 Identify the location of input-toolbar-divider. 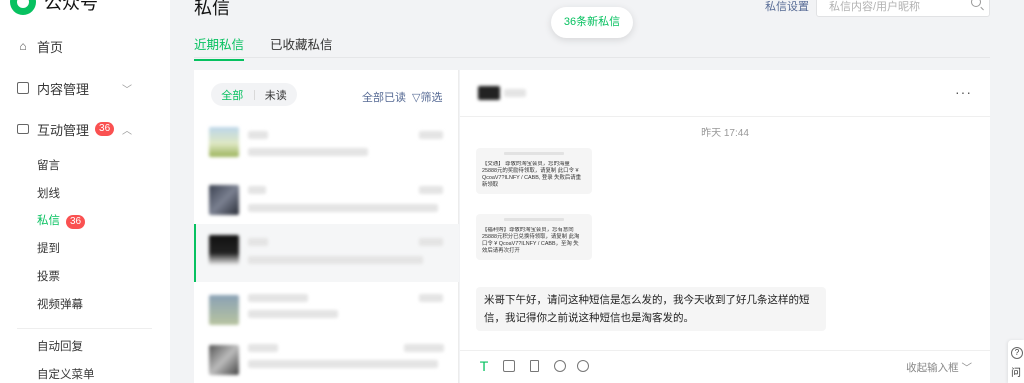
(725, 350).